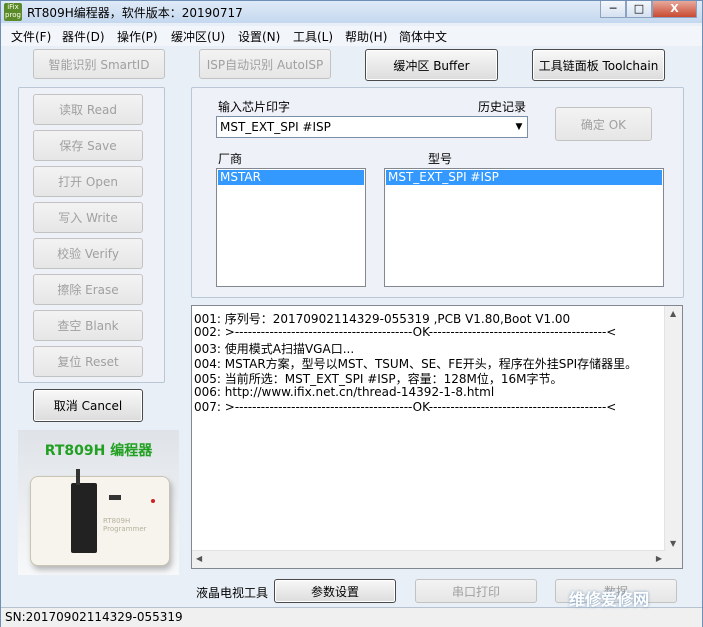 This screenshot has width=703, height=627. What do you see at coordinates (502, 107) in the screenshot?
I see `history-label: 历史记录` at bounding box center [502, 107].